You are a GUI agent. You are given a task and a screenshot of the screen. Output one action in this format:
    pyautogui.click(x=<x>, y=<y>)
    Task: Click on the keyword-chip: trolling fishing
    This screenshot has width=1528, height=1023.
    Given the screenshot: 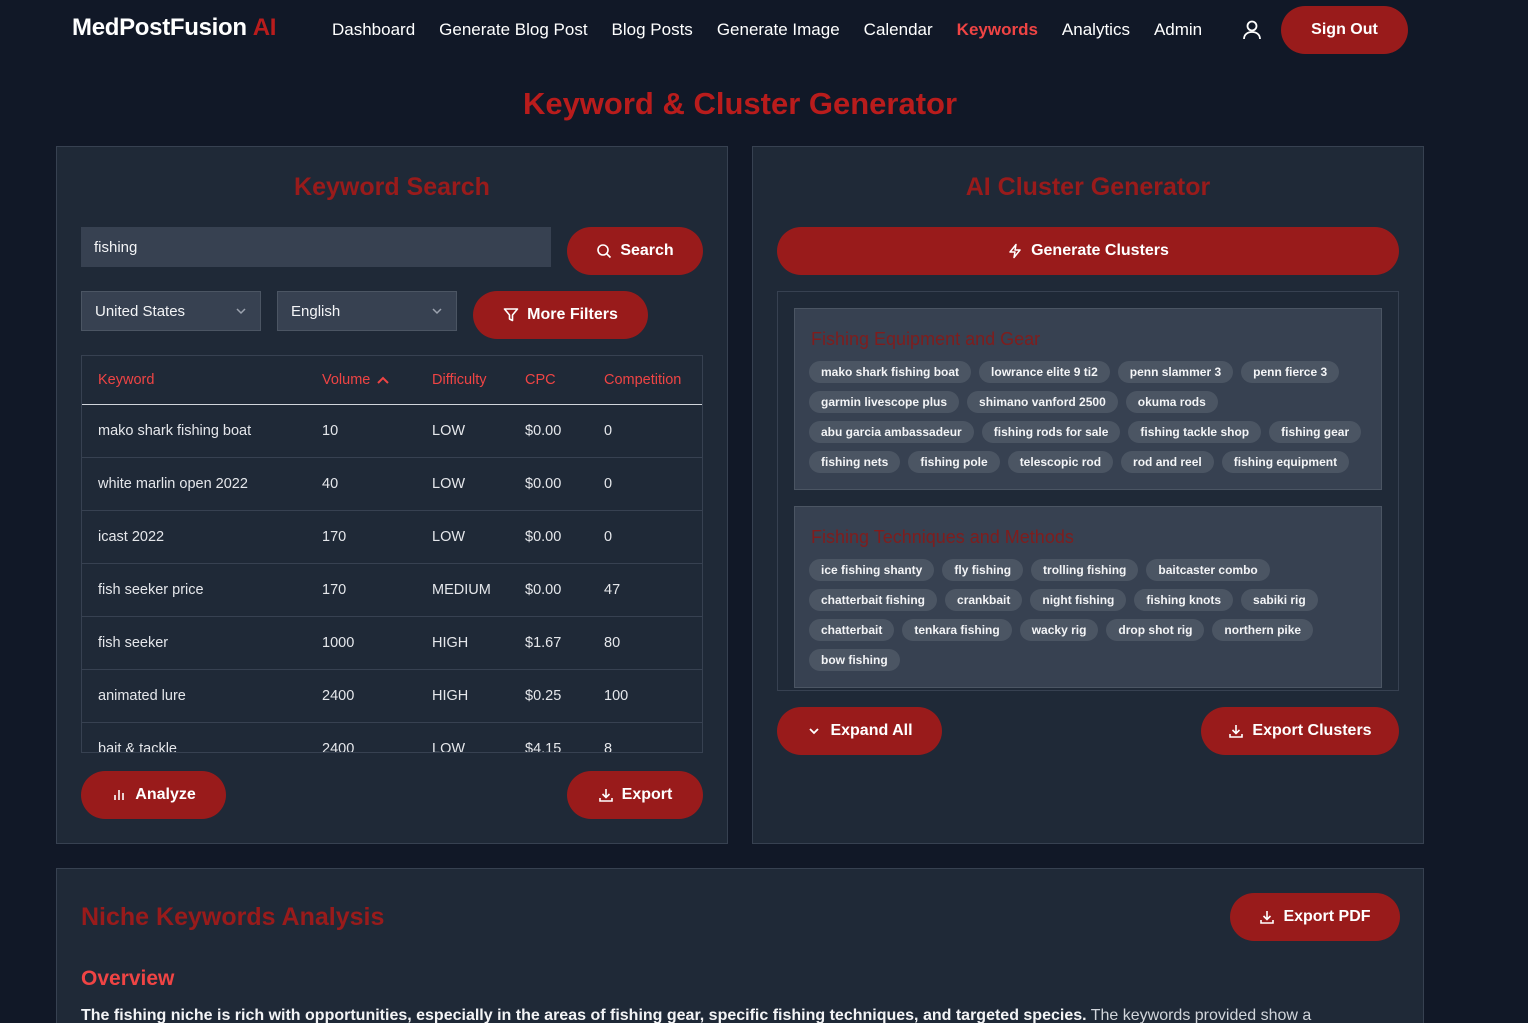 What is the action you would take?
    pyautogui.click(x=1085, y=570)
    